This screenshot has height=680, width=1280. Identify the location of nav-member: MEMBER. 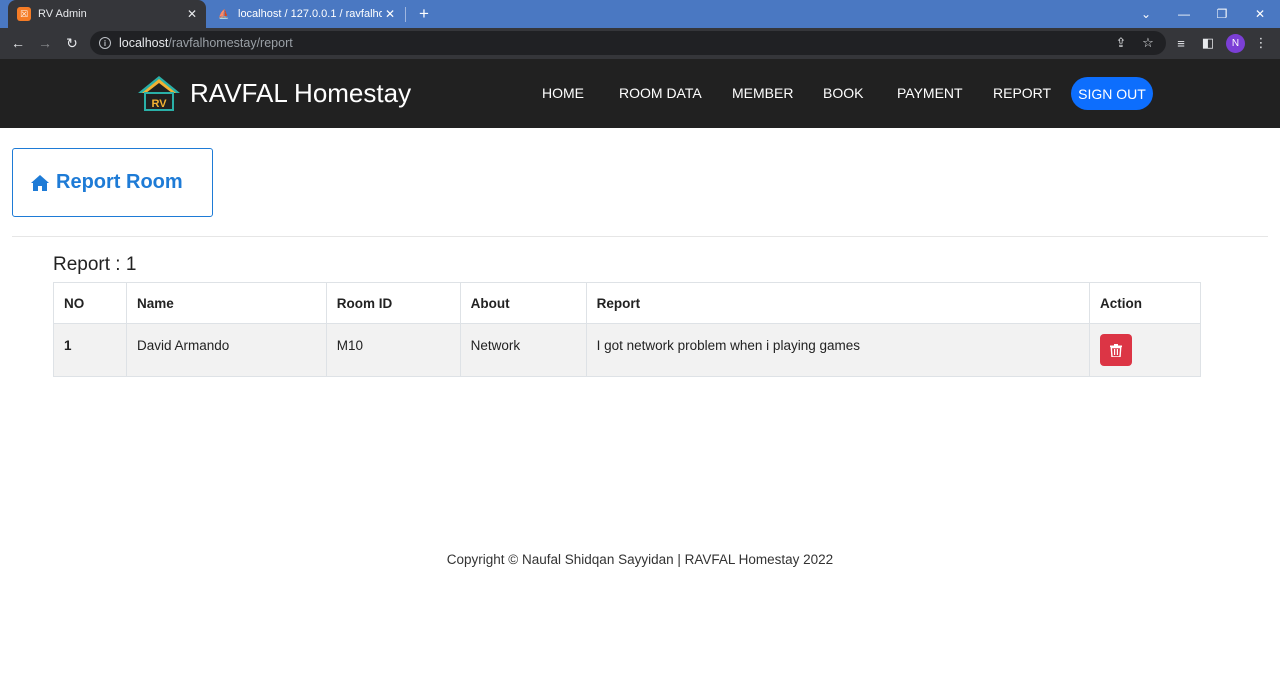
(762, 93).